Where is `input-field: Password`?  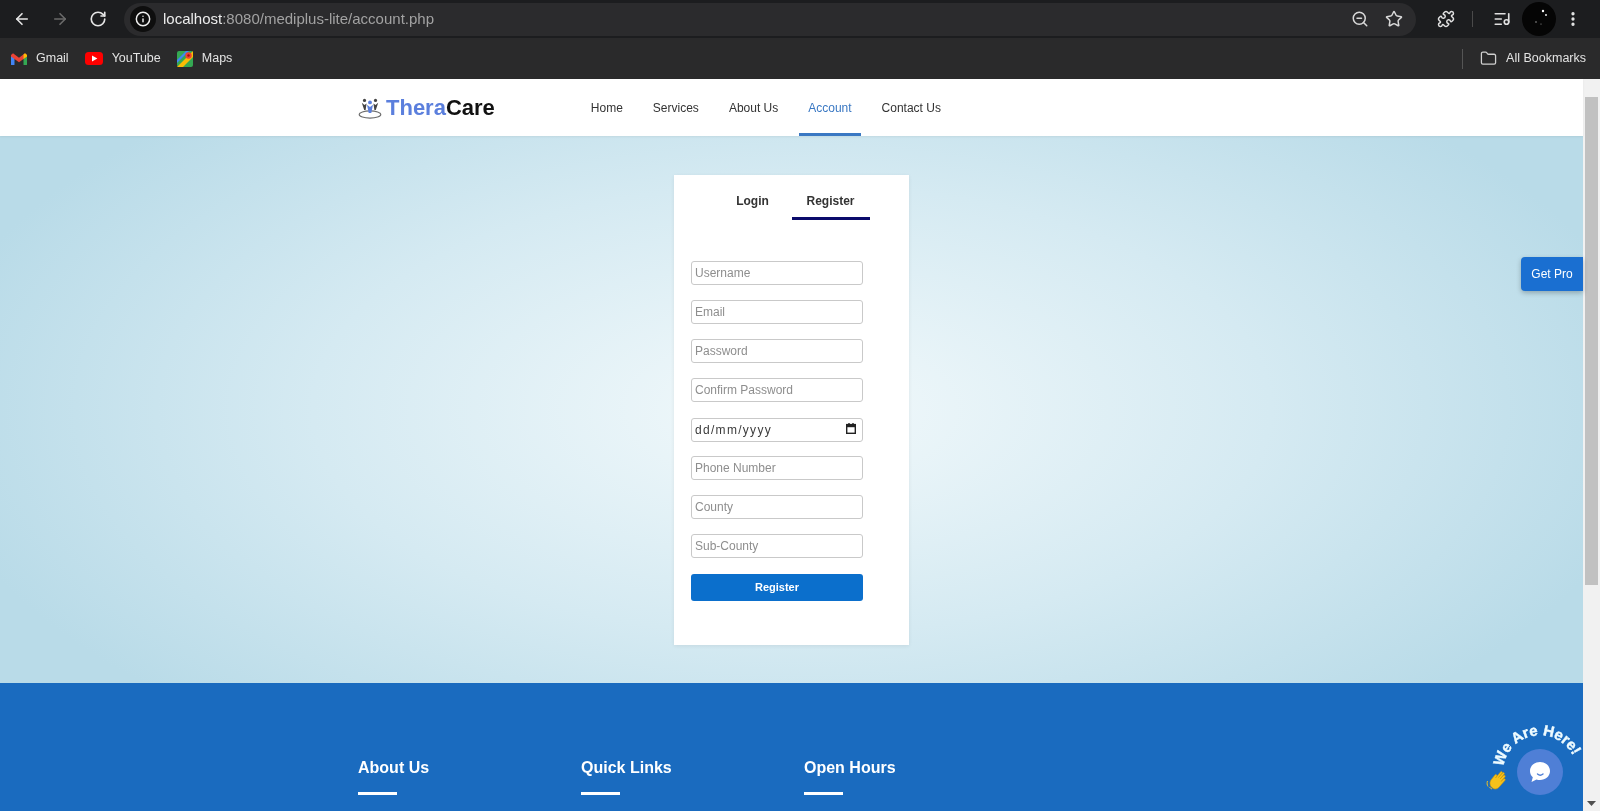
input-field: Password is located at coordinates (777, 351).